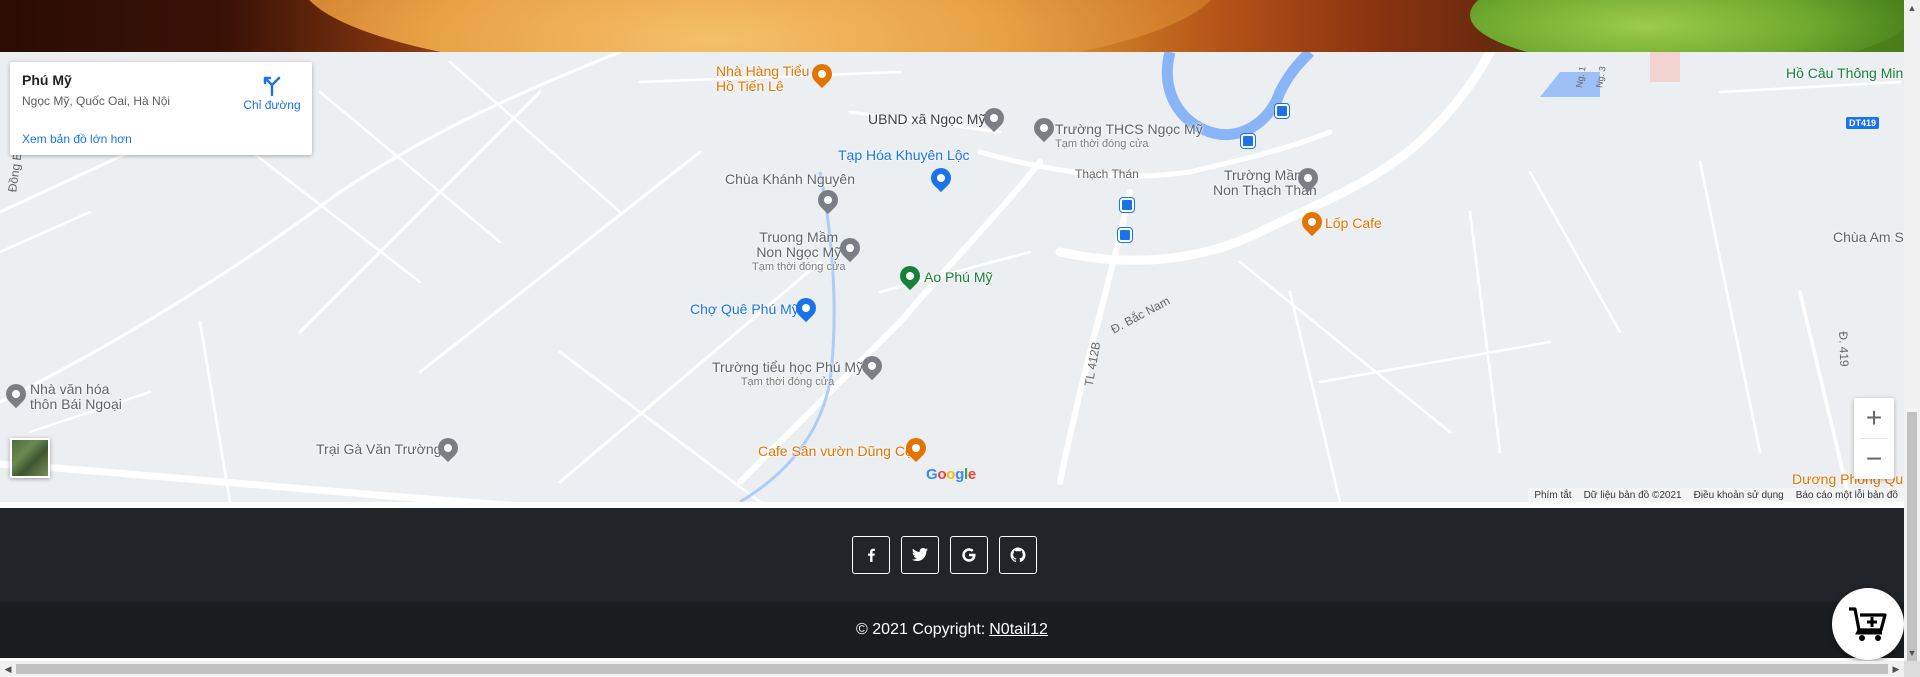 The height and width of the screenshot is (677, 1920). I want to click on google-button, so click(969, 555).